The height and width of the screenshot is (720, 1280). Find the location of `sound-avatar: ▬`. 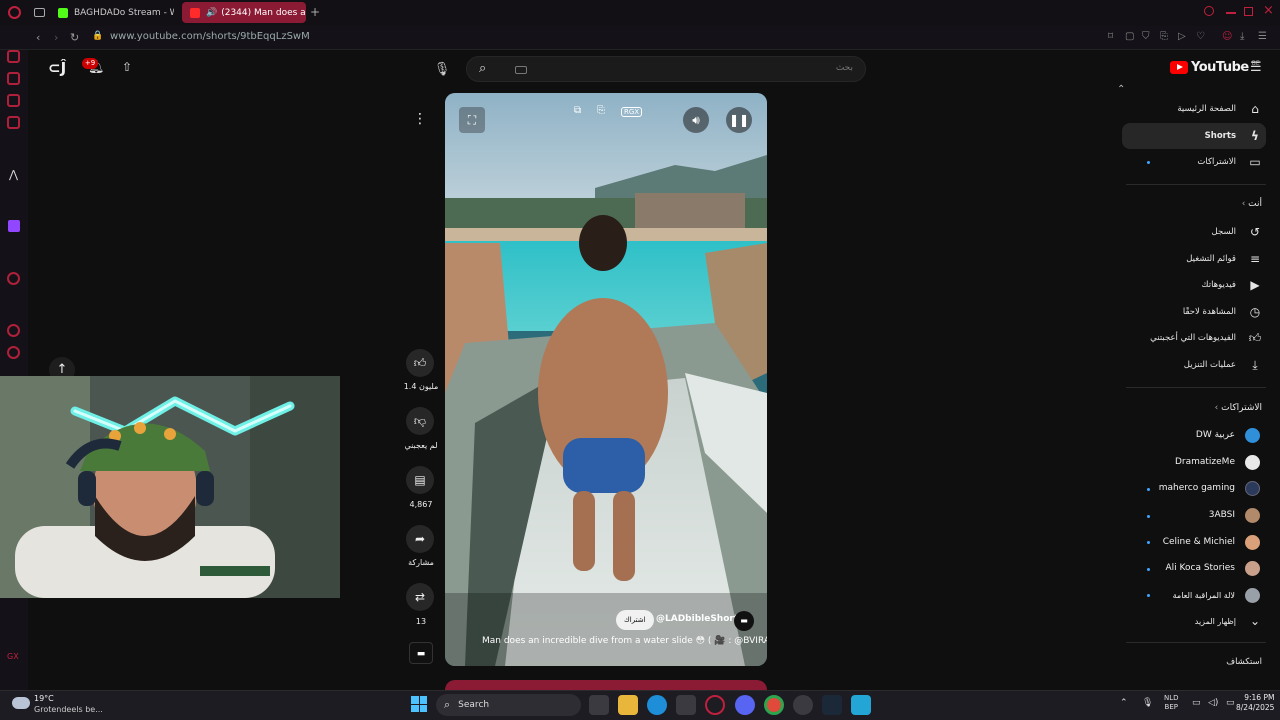

sound-avatar: ▬ is located at coordinates (421, 653).